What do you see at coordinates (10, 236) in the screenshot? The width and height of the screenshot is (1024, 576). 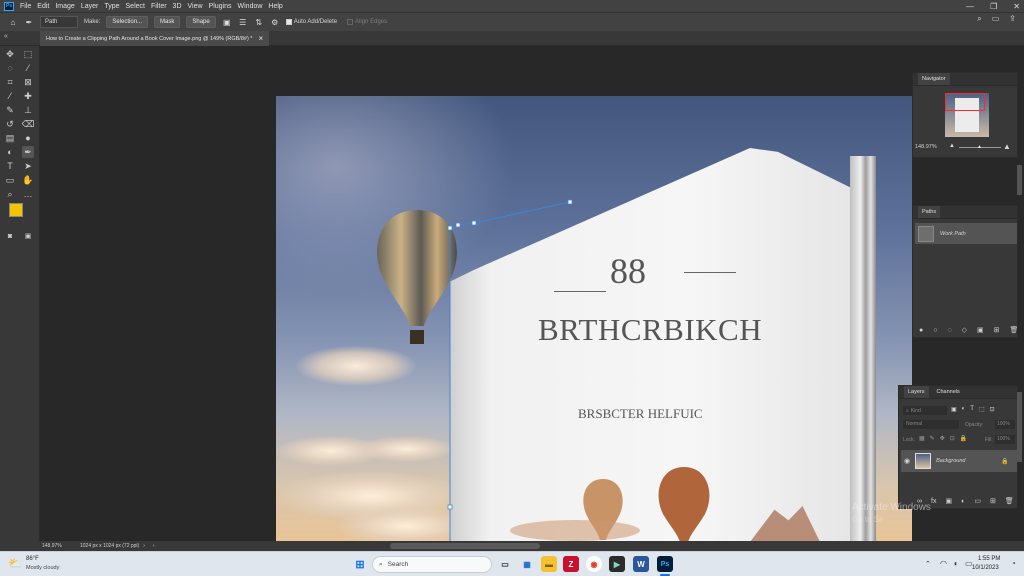 I see `quick-mask-icon: ◙` at bounding box center [10, 236].